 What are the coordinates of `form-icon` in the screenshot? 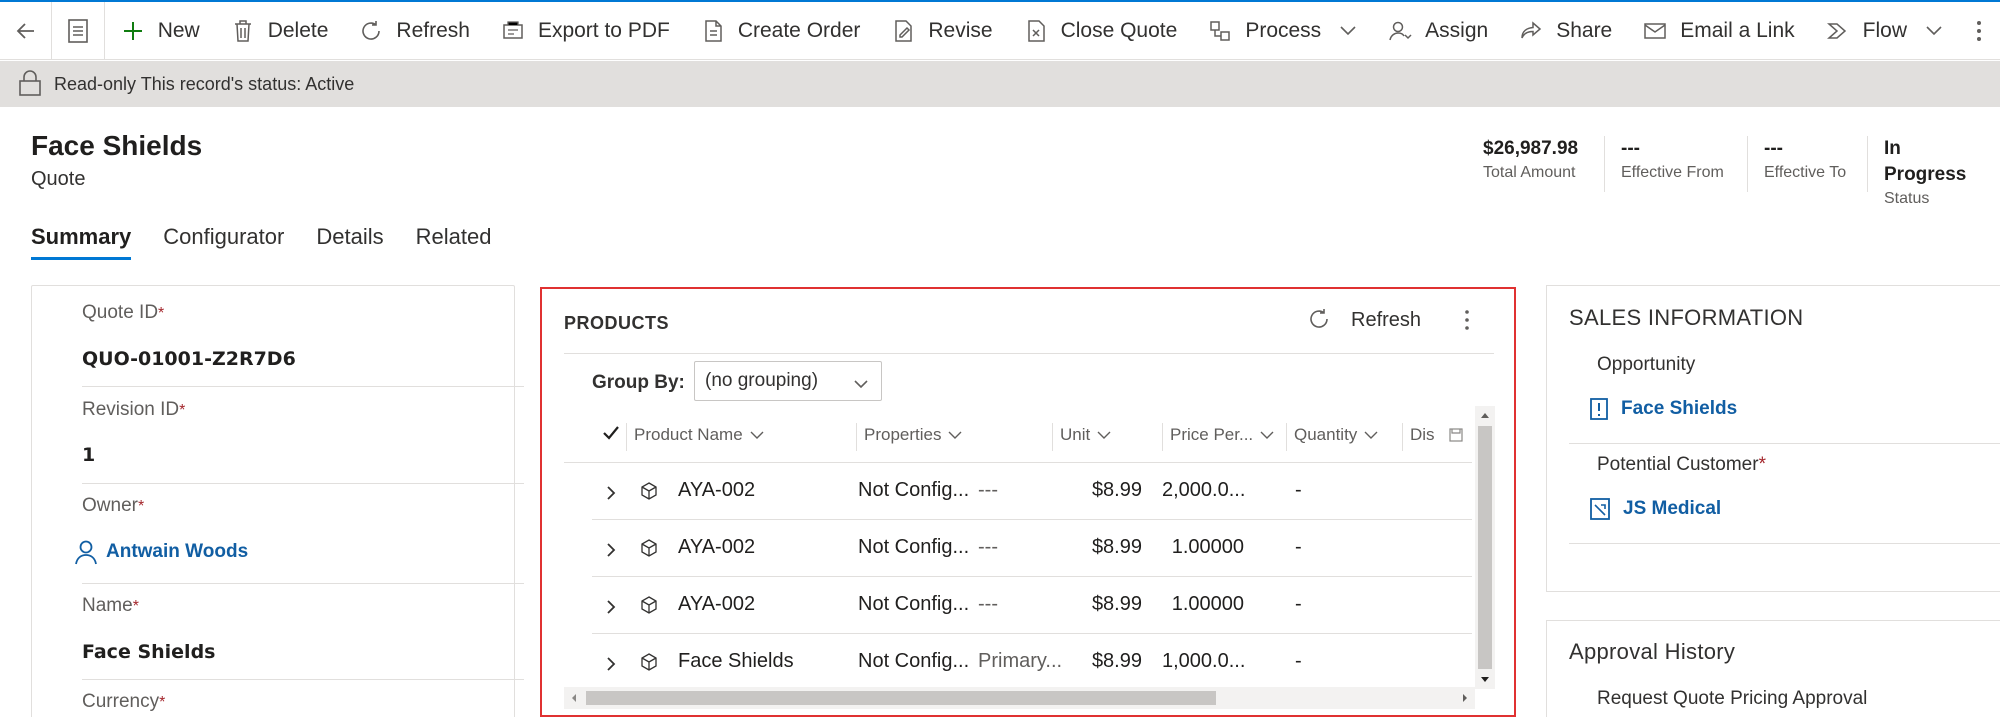 It's located at (78, 30).